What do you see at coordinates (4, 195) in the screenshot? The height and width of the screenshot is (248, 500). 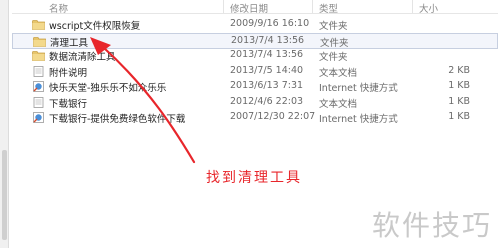 I see `scrollbar-thumb` at bounding box center [4, 195].